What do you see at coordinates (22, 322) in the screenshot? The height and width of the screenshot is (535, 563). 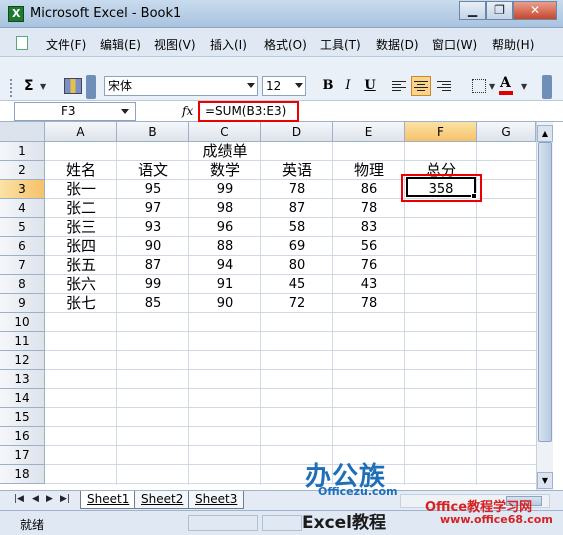 I see `row-header-10: 10` at bounding box center [22, 322].